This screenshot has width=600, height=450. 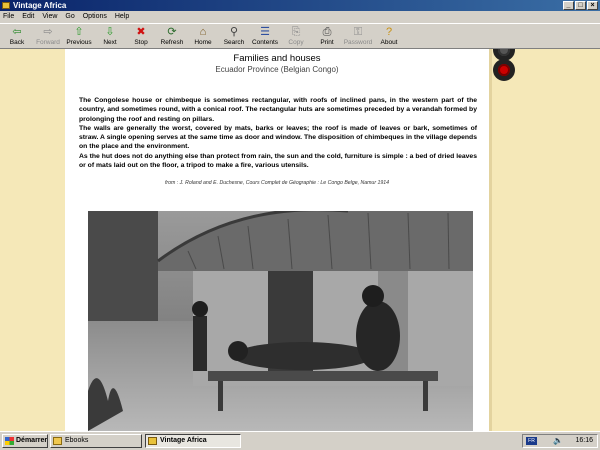 I want to click on toolbar-button-label: Stop, so click(x=141, y=42).